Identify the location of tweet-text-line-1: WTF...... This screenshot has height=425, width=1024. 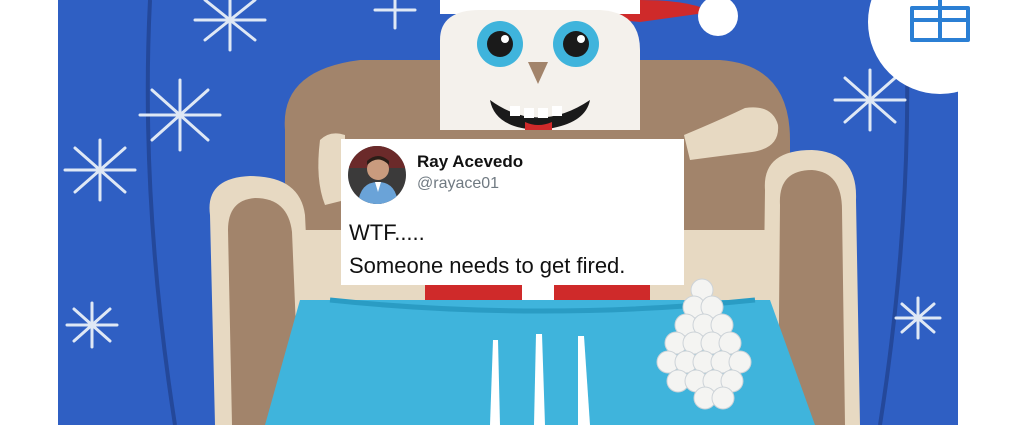
(387, 232).